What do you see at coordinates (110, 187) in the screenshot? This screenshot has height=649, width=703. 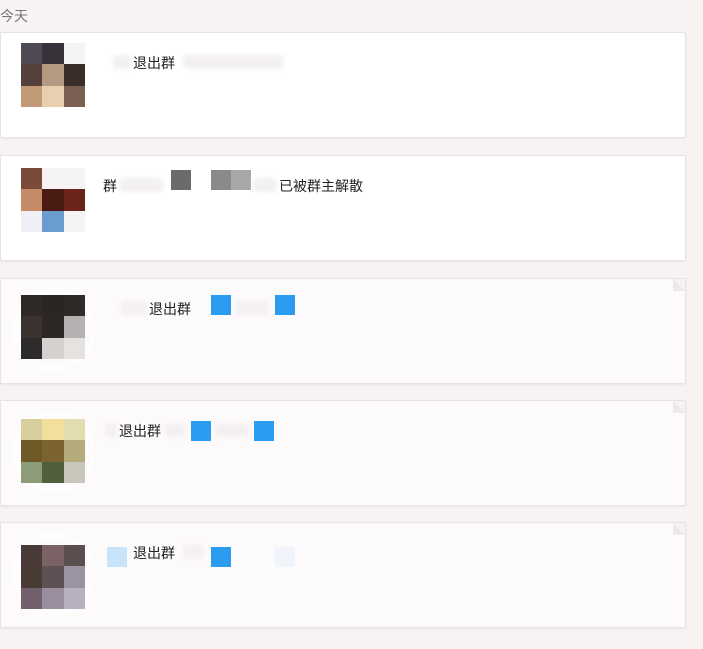 I see `notification-text-prefix: 群` at bounding box center [110, 187].